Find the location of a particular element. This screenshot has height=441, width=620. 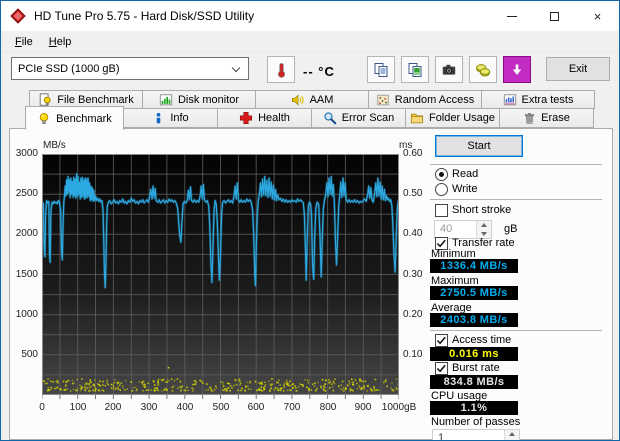

short-stroke-size-value: 40 is located at coordinates (446, 229).